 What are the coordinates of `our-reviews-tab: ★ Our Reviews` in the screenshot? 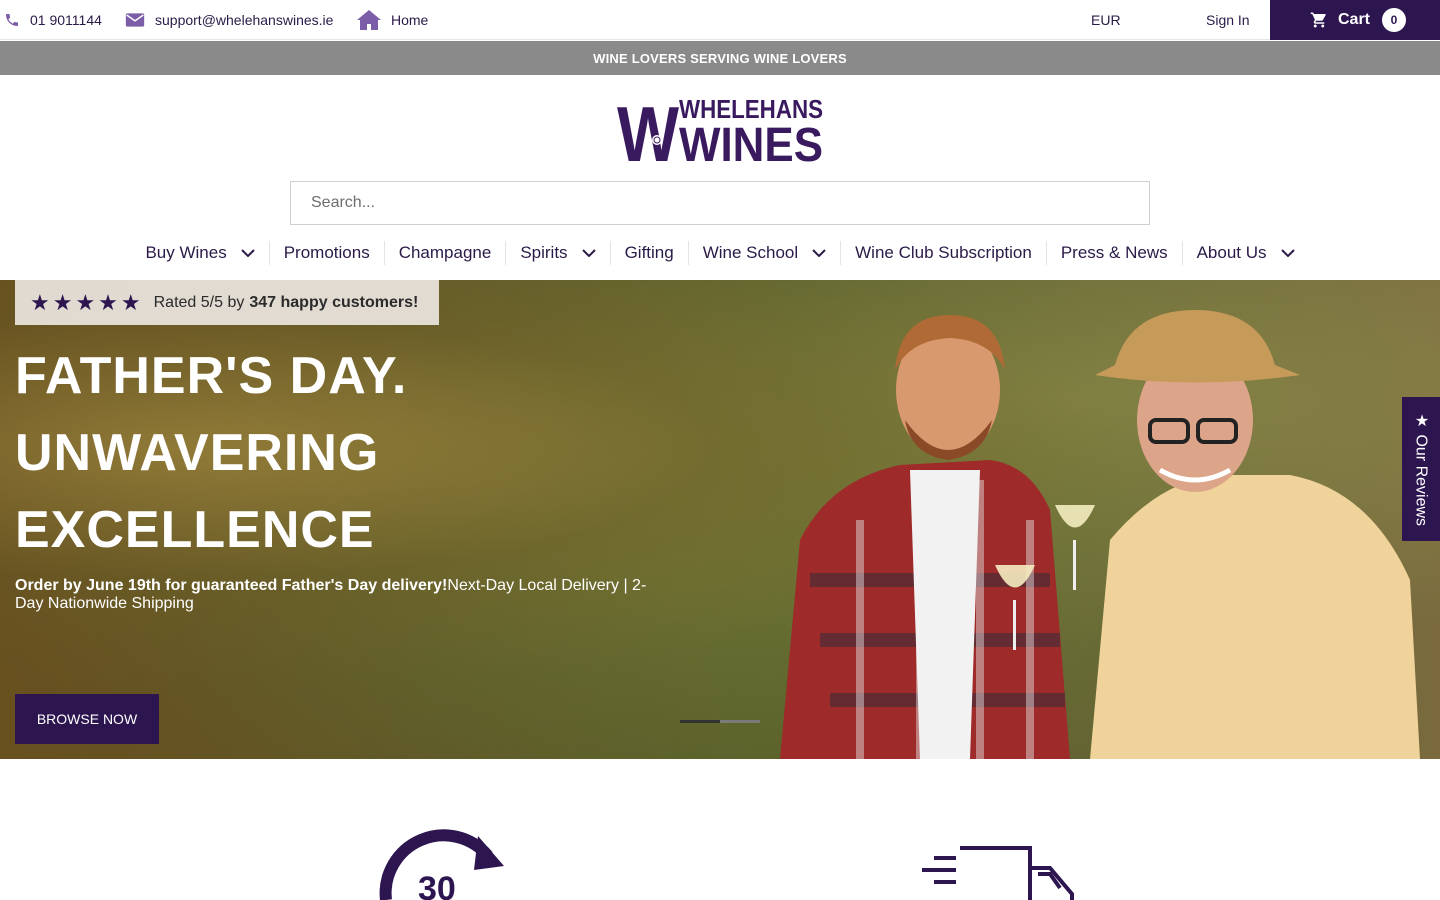 It's located at (1421, 469).